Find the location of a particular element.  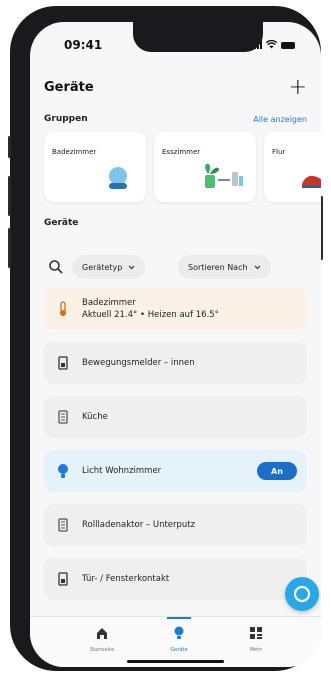

filter-bar: Gerätetyp Sortieren Nach is located at coordinates (175, 267).